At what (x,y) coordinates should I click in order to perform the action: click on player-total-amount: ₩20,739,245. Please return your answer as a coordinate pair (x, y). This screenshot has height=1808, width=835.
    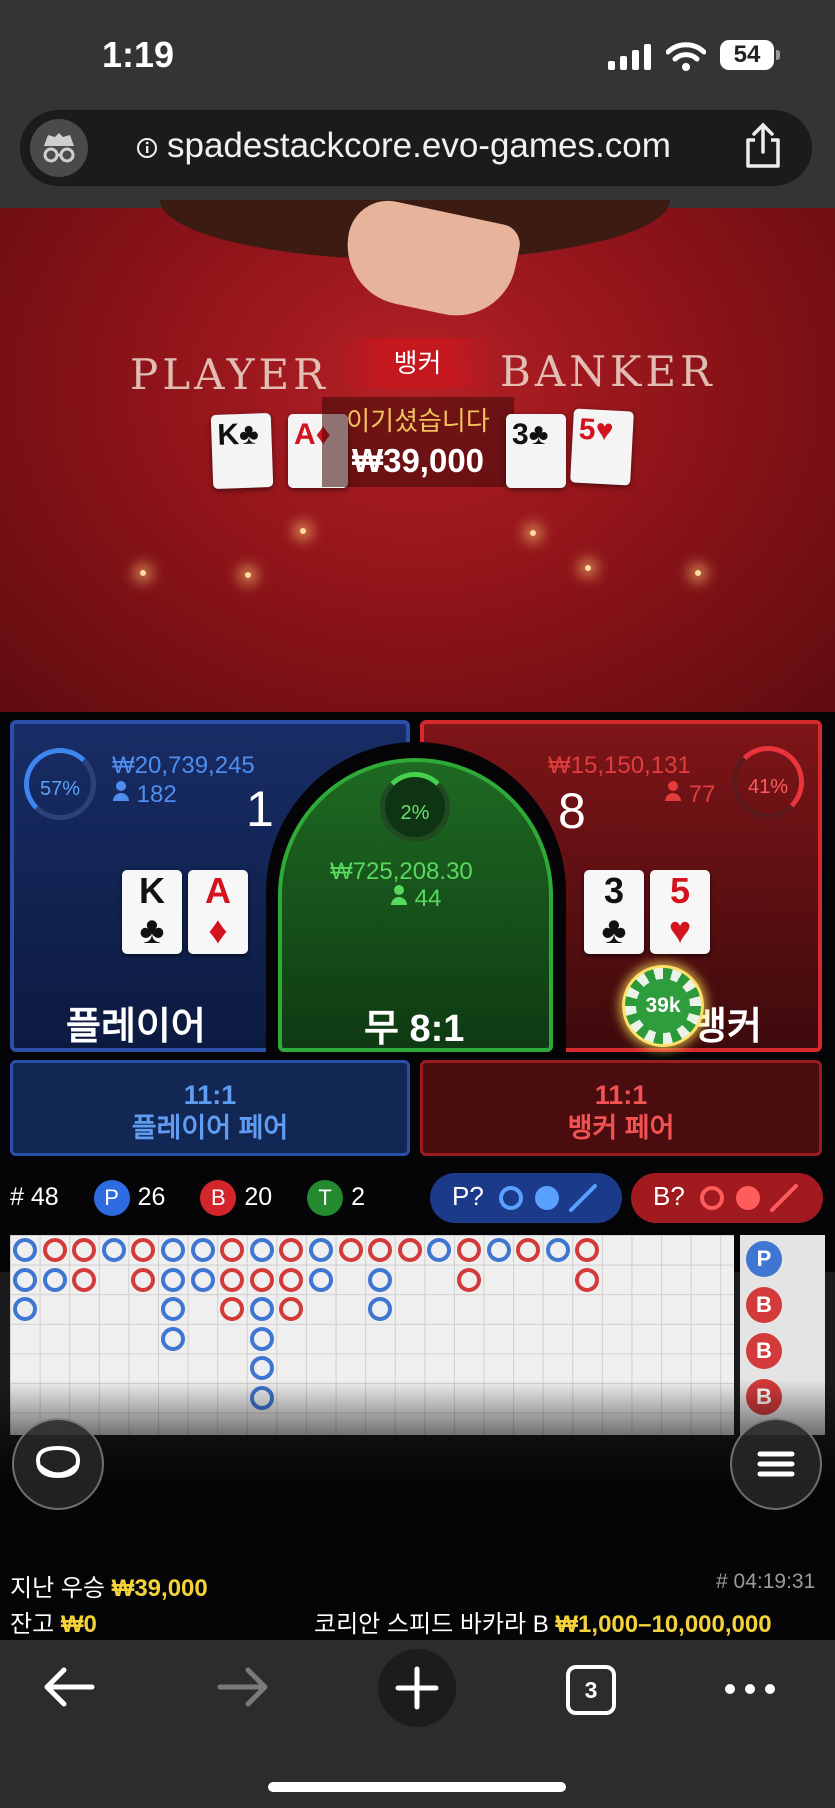
    Looking at the image, I should click on (183, 765).